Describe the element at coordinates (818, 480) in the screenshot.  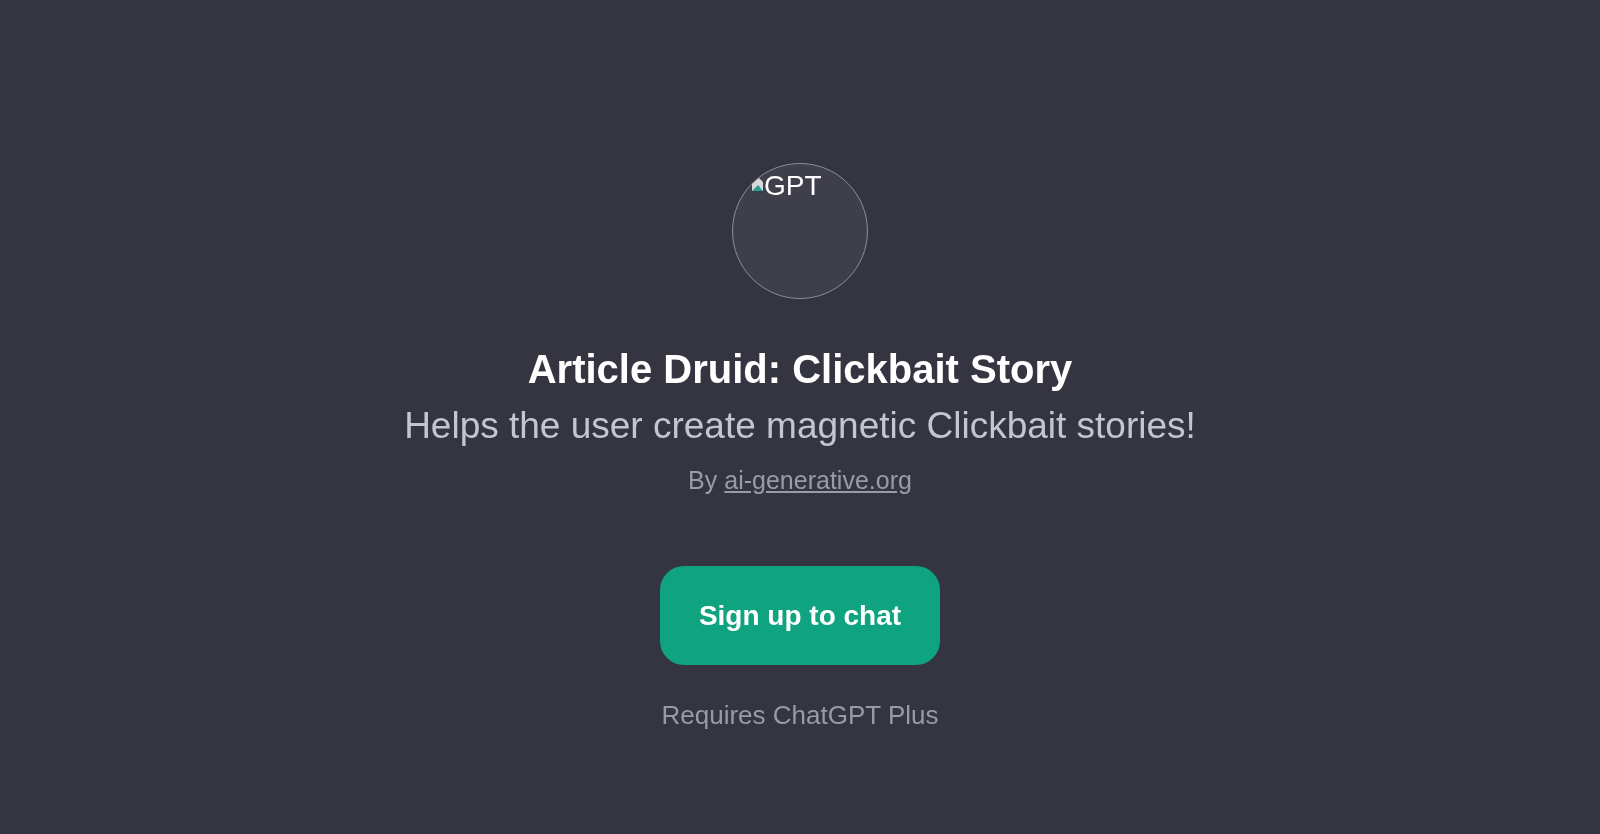
I see `author-link: ai-generative.org` at that location.